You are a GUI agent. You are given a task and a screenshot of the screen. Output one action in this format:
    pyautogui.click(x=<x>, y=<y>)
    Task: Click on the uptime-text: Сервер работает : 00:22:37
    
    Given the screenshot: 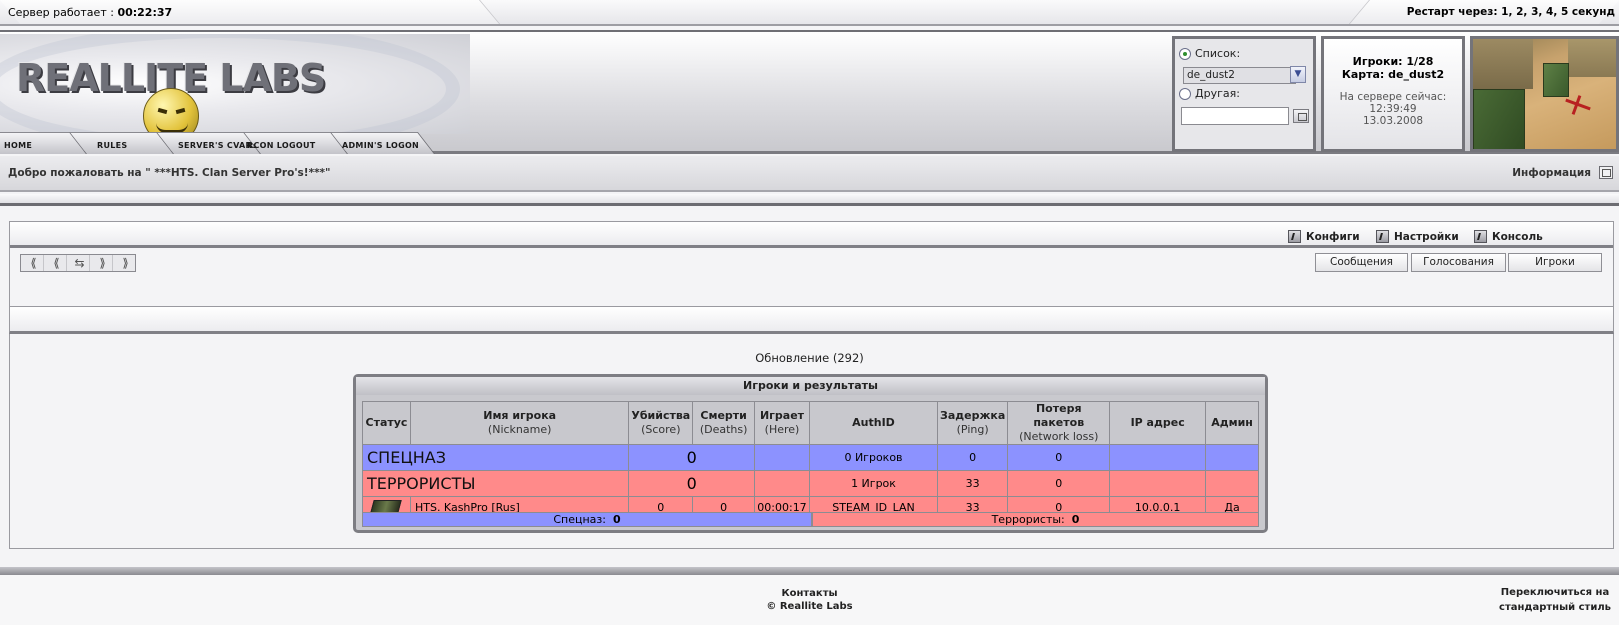 What is the action you would take?
    pyautogui.click(x=90, y=12)
    